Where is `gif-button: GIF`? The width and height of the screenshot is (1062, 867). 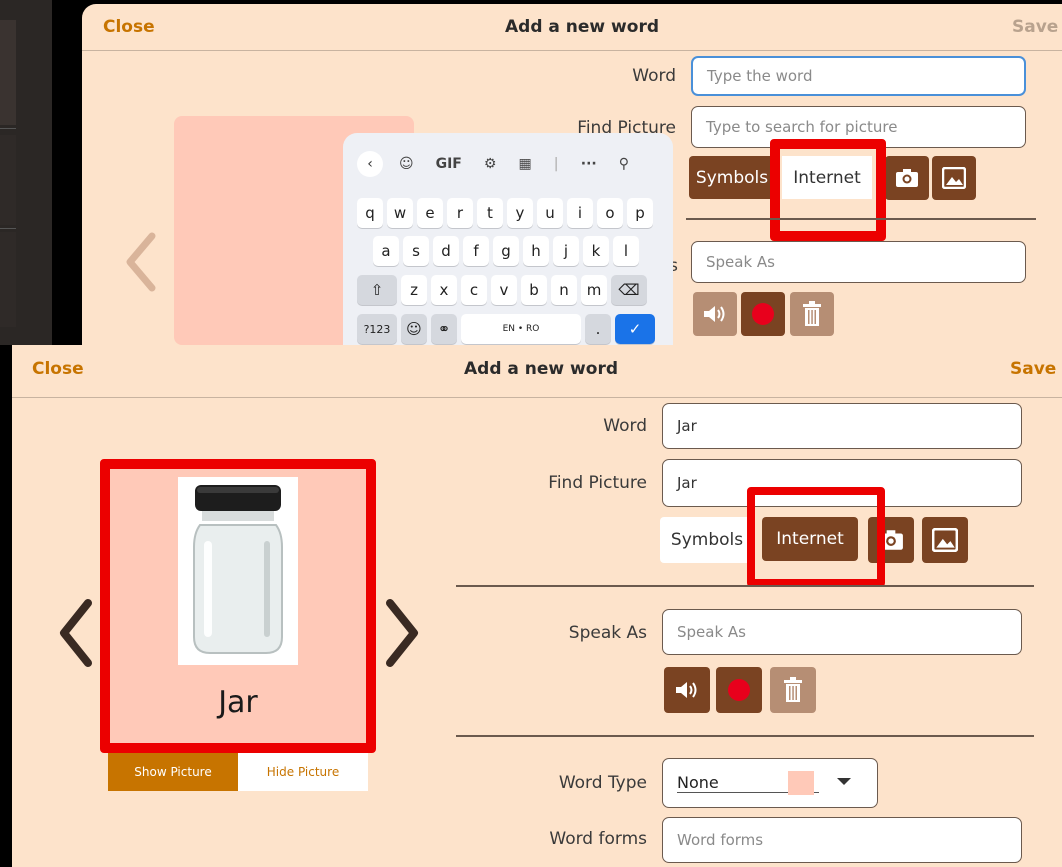 gif-button: GIF is located at coordinates (449, 164).